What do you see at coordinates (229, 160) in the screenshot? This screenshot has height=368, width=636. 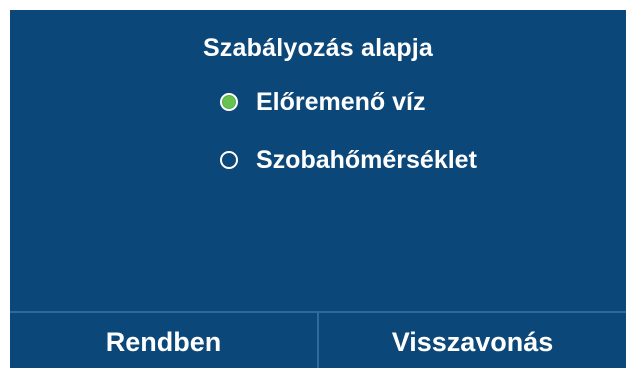 I see `radio-unselected-icon` at bounding box center [229, 160].